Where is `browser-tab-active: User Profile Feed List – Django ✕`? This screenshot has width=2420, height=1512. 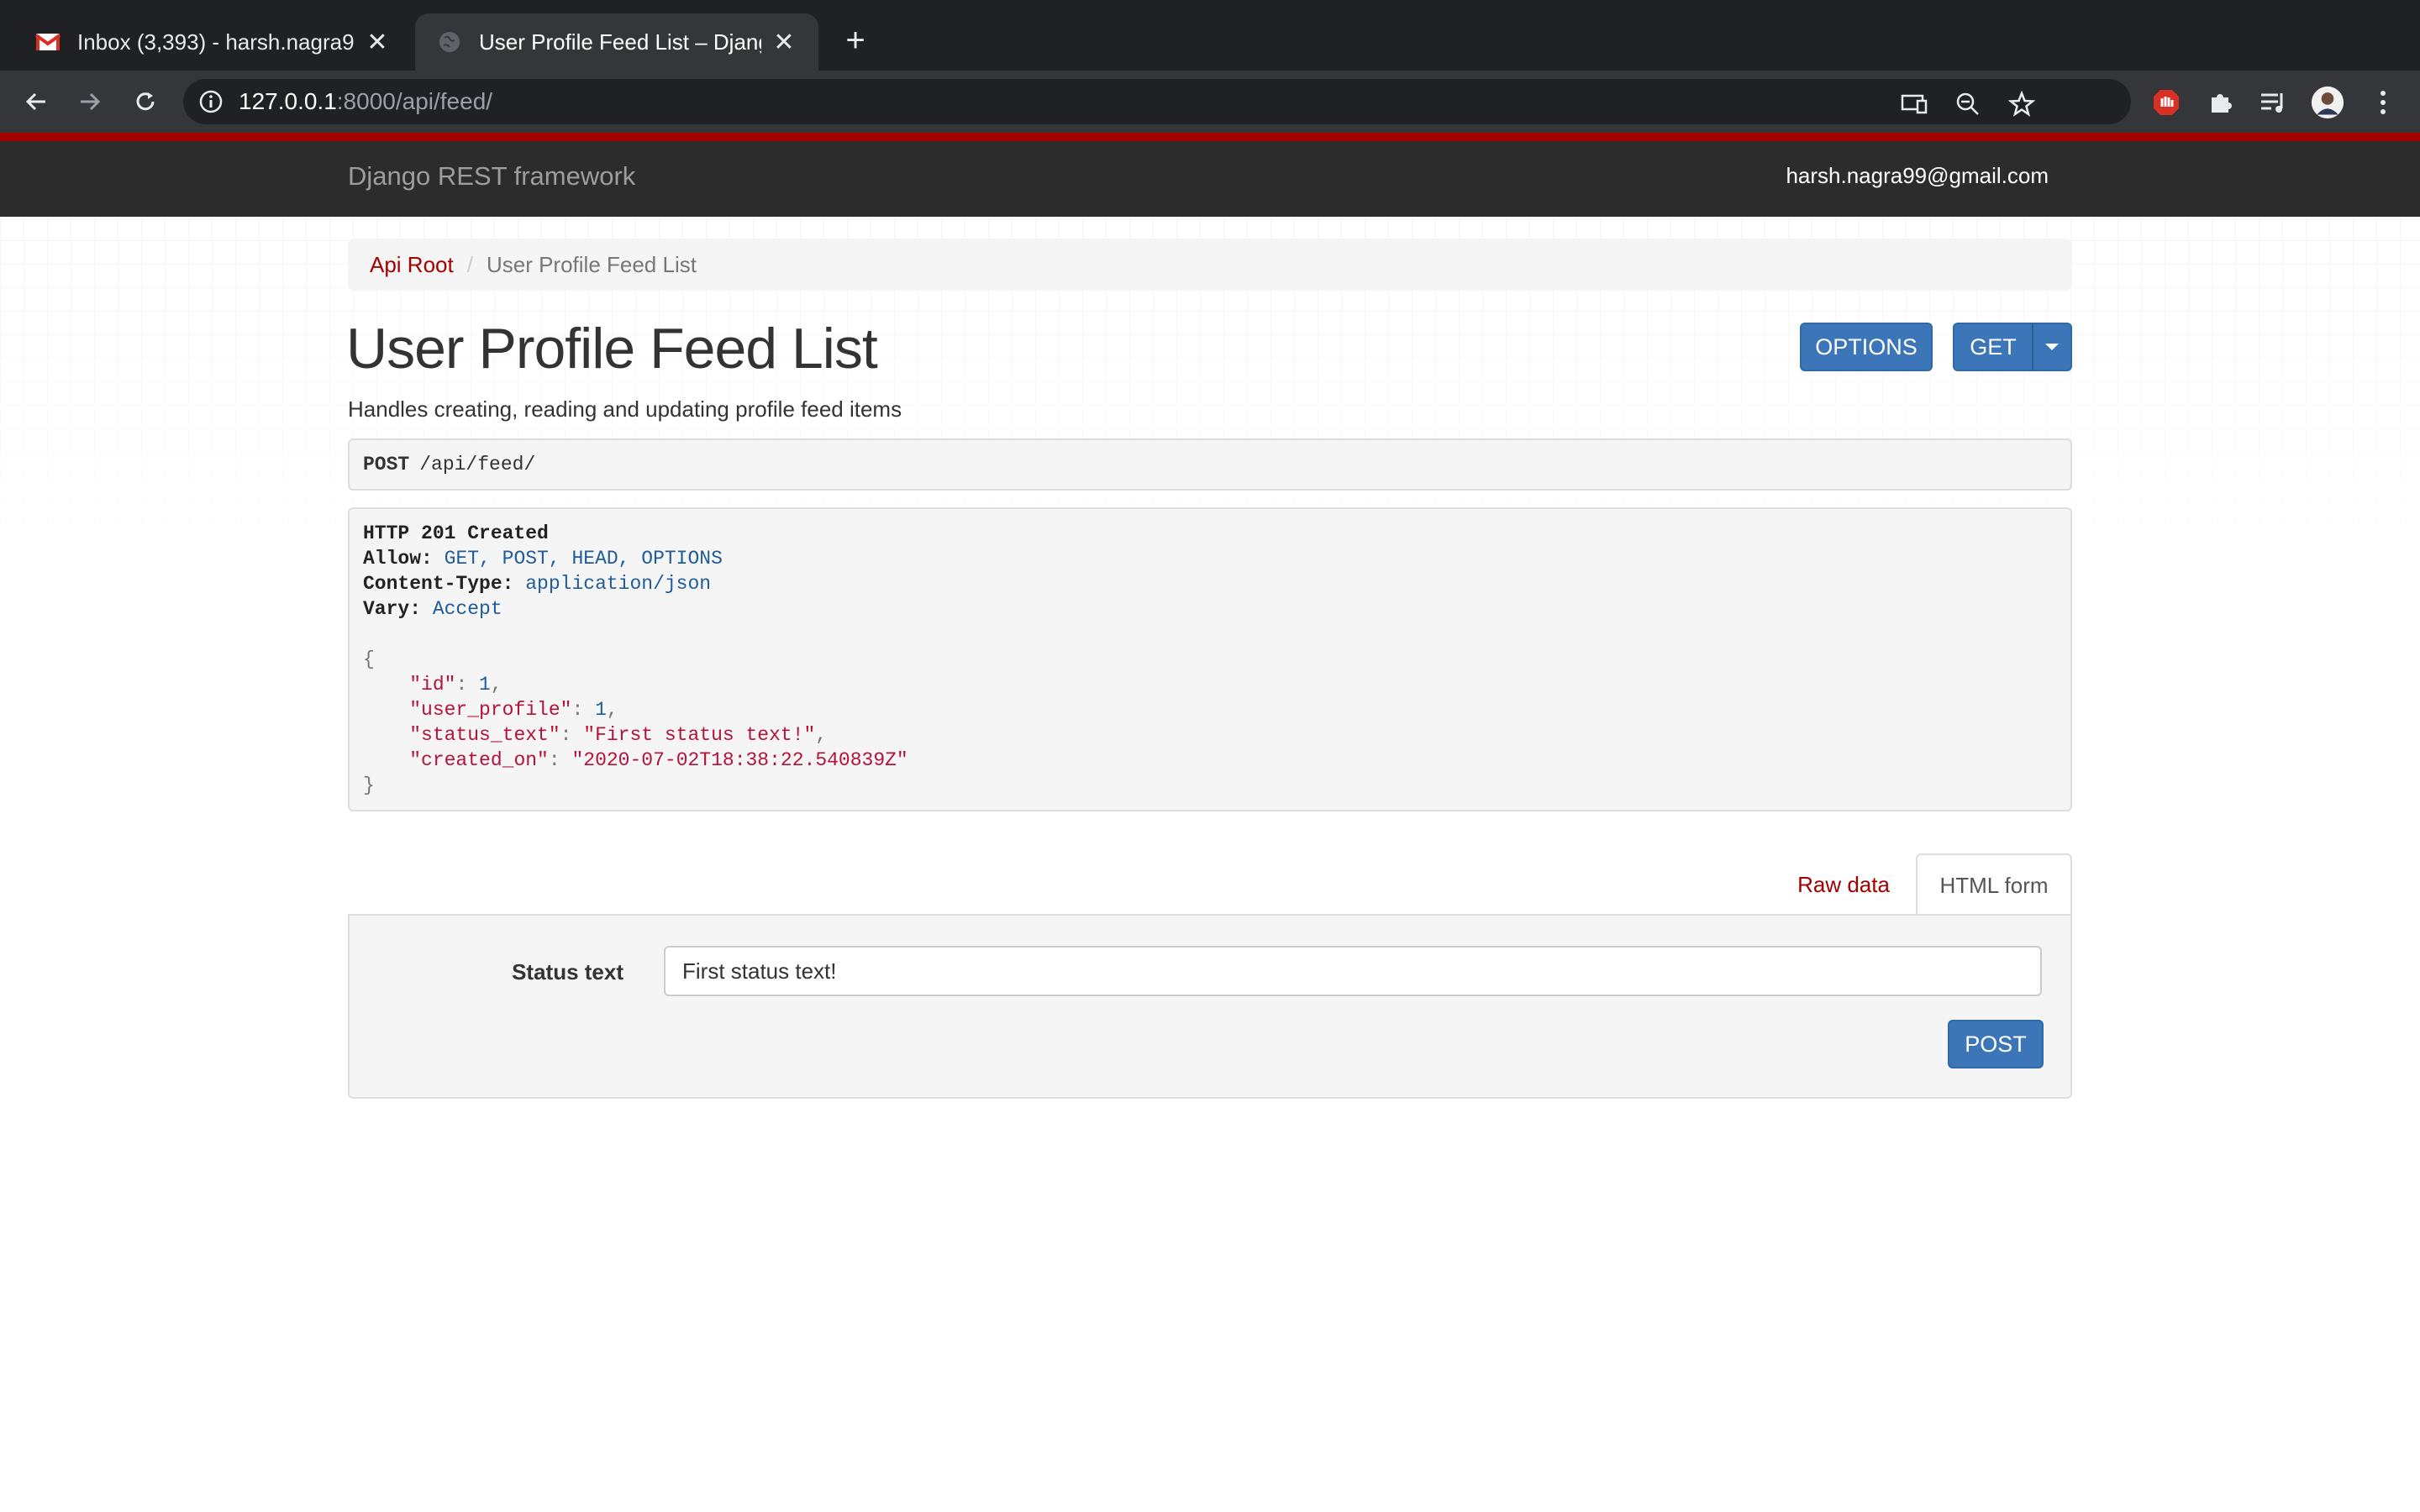
browser-tab-active: User Profile Feed List – Django ✕ is located at coordinates (616, 42).